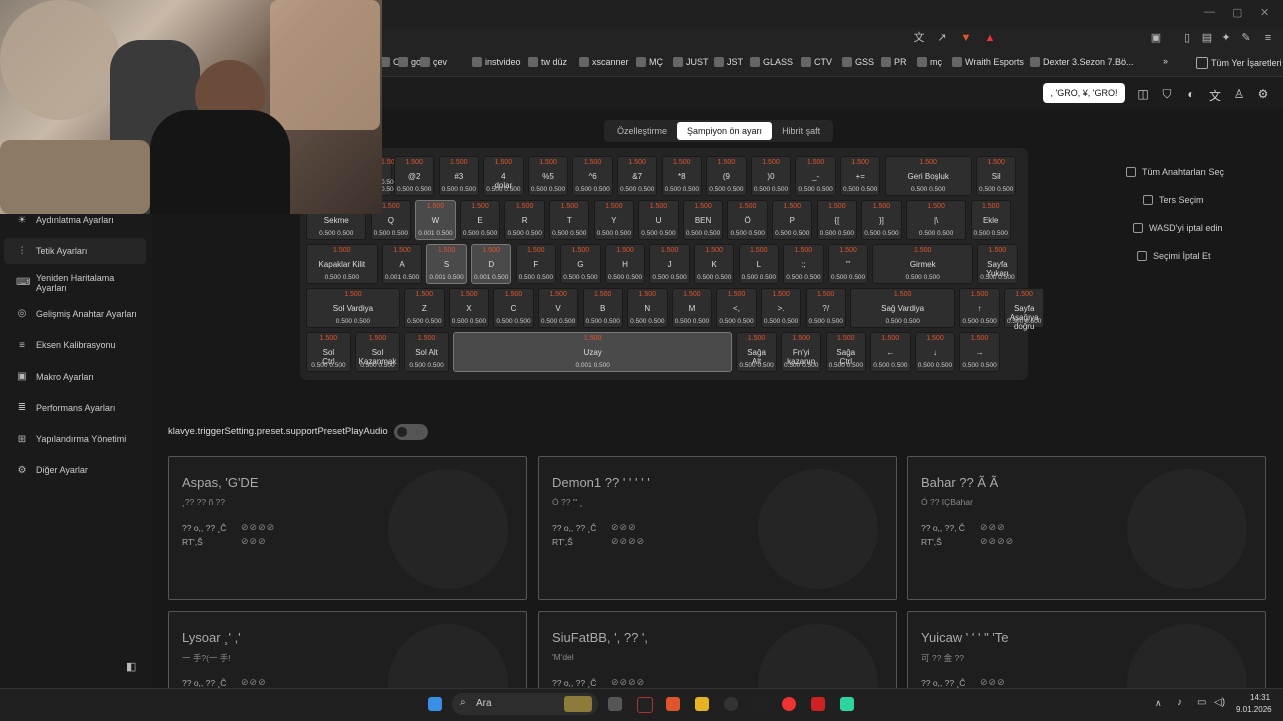 The image size is (1283, 721). Describe the element at coordinates (75, 377) in the screenshot. I see `sidebar-item: ▣ Makro Ayarları` at that location.